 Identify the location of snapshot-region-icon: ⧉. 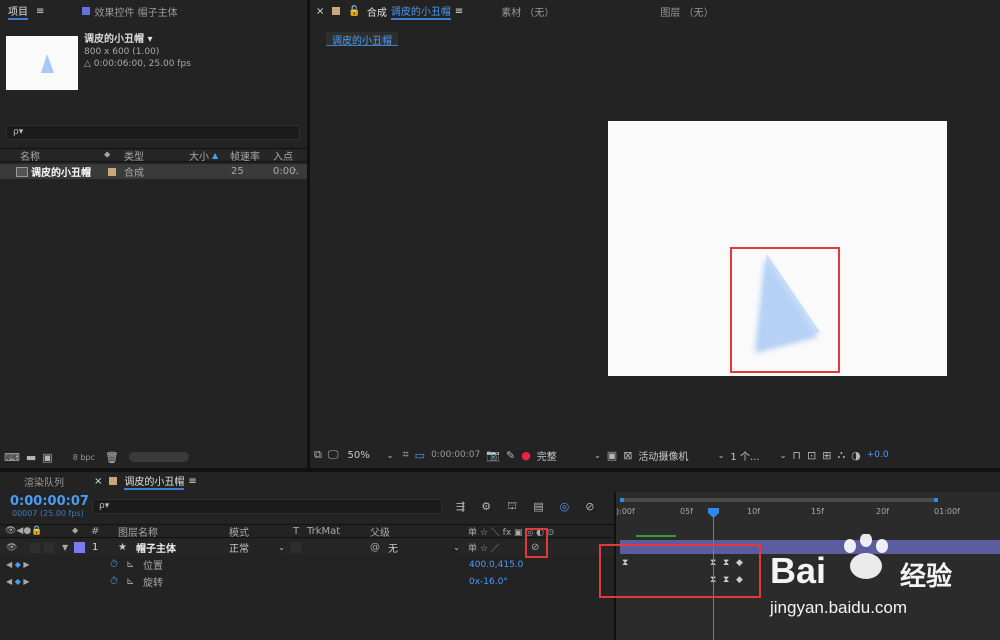
(318, 455).